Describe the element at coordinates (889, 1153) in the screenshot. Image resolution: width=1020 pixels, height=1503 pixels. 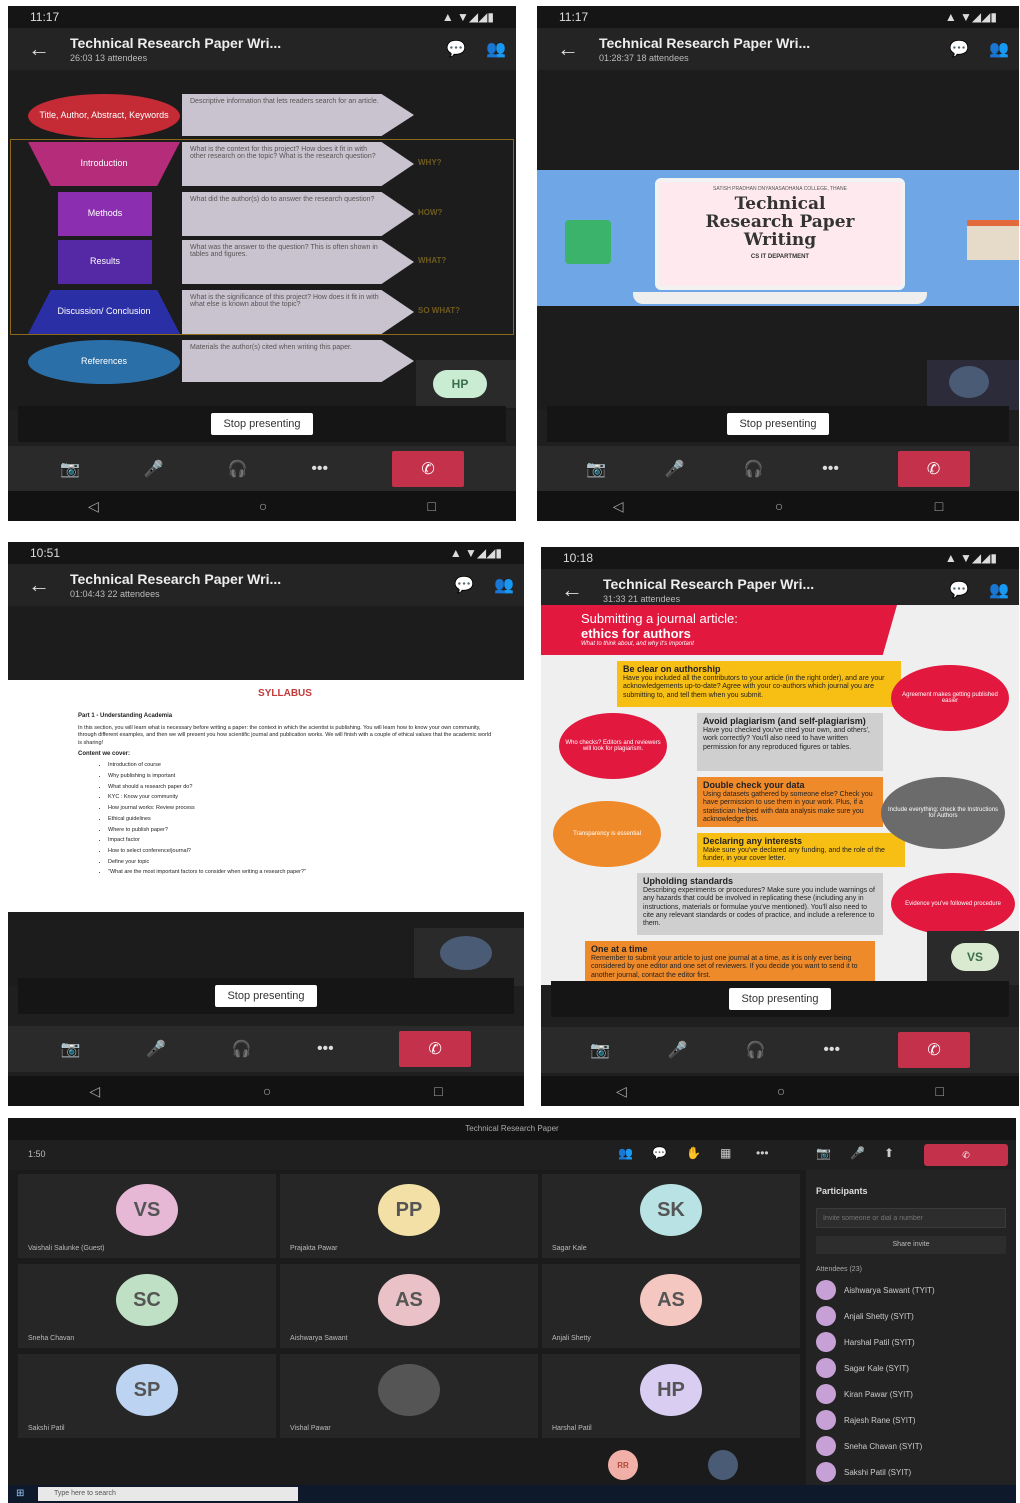
I see `share-icon: ⬆` at that location.